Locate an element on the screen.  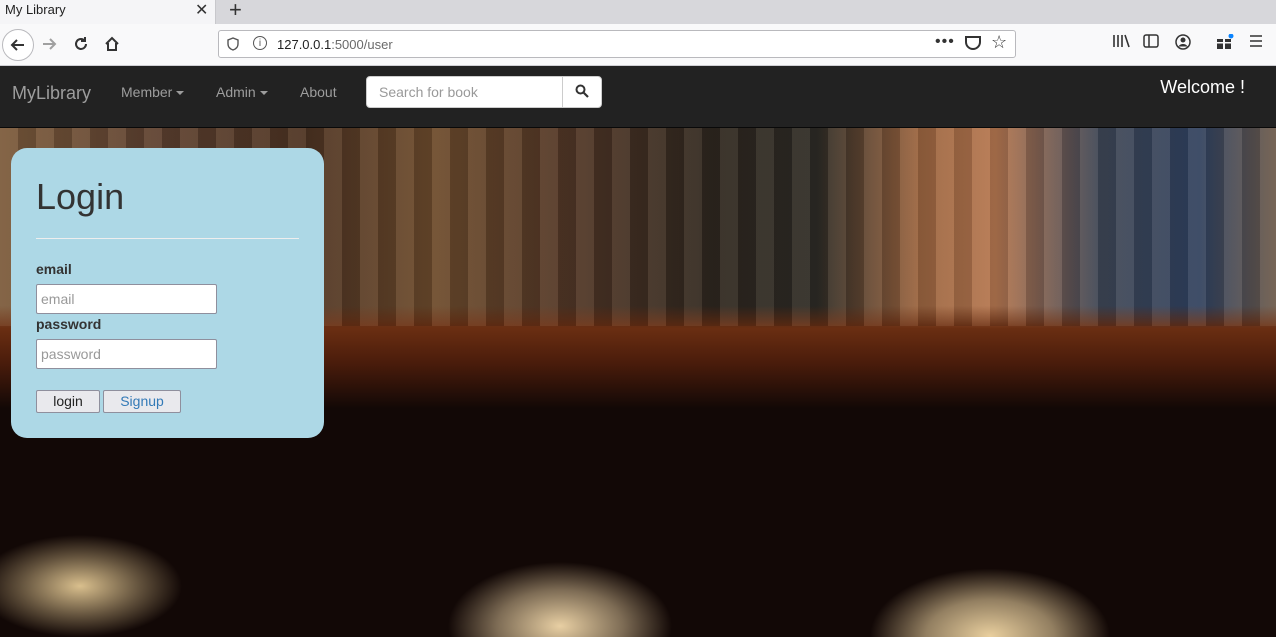
home-icon is located at coordinates (112, 44).